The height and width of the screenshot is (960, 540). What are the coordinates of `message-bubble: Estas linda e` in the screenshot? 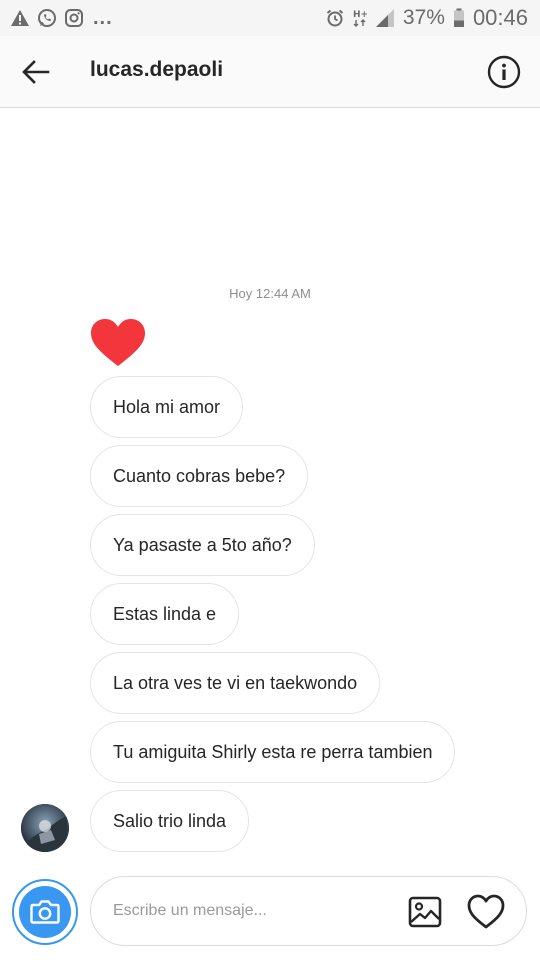 It's located at (165, 614).